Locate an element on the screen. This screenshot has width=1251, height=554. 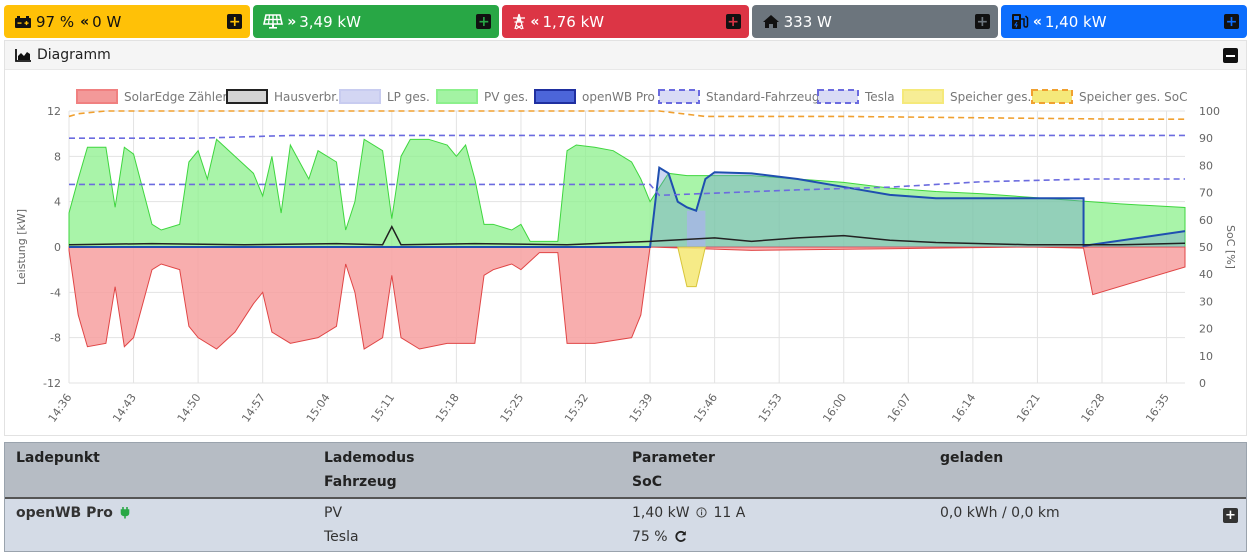
refresh-icon is located at coordinates (680, 536).